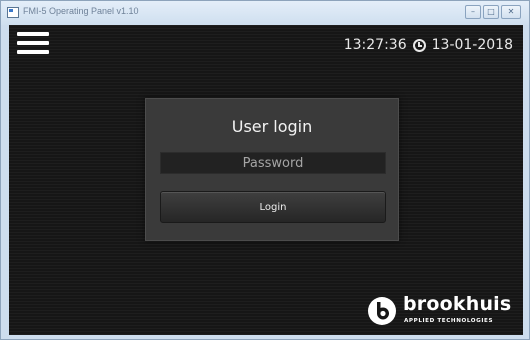 The width and height of the screenshot is (530, 340). I want to click on app-icon, so click(13, 12).